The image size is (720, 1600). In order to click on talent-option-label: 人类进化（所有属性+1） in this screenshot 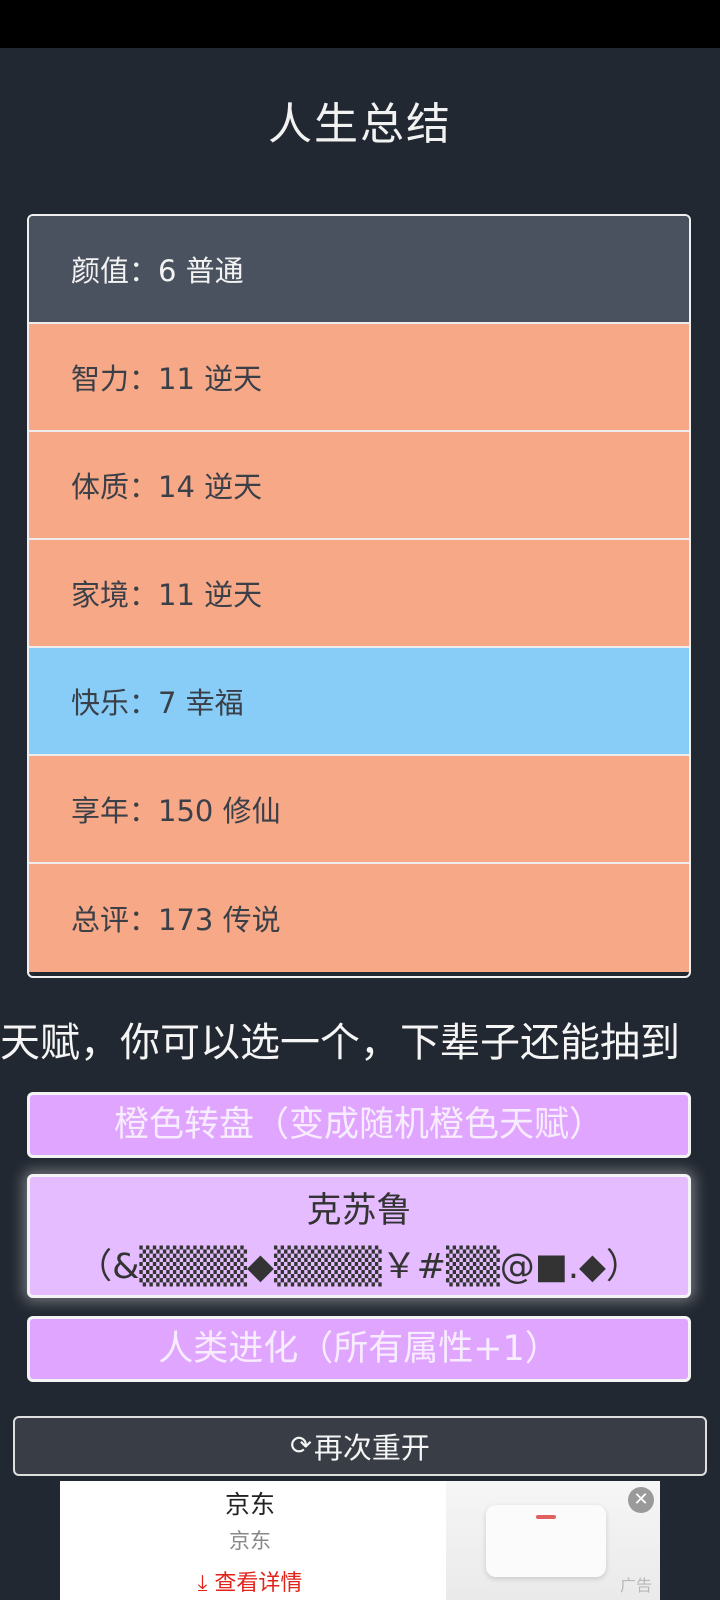, I will do `click(359, 1349)`.